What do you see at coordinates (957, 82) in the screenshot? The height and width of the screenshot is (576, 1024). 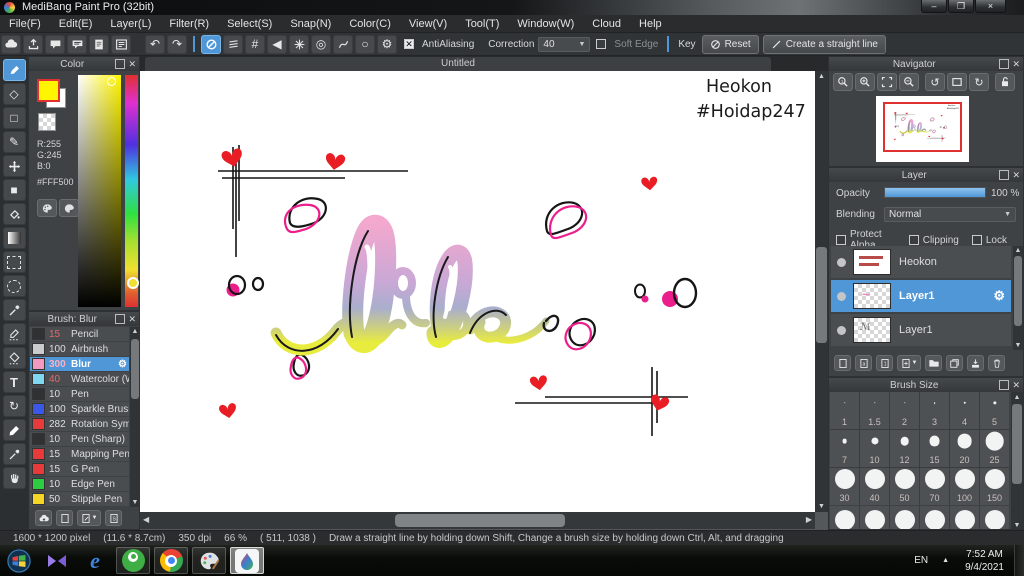 I see `reset-rotation-icon` at bounding box center [957, 82].